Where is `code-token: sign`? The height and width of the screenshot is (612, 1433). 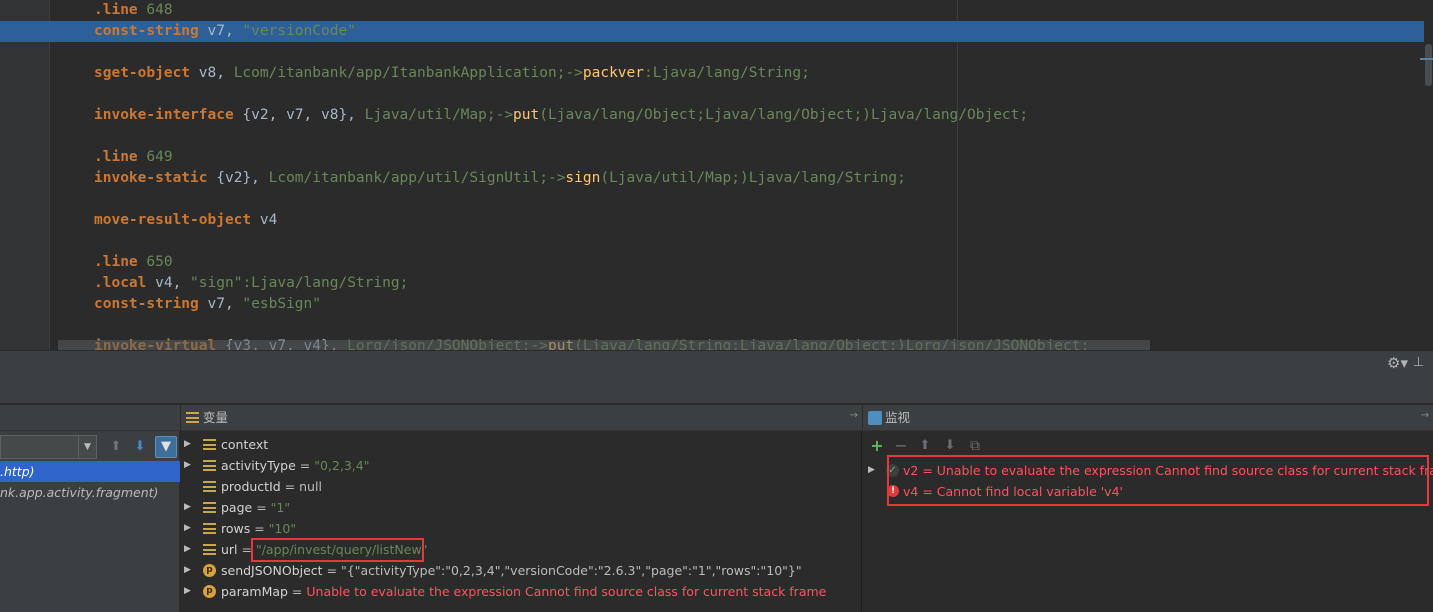 code-token: sign is located at coordinates (583, 178).